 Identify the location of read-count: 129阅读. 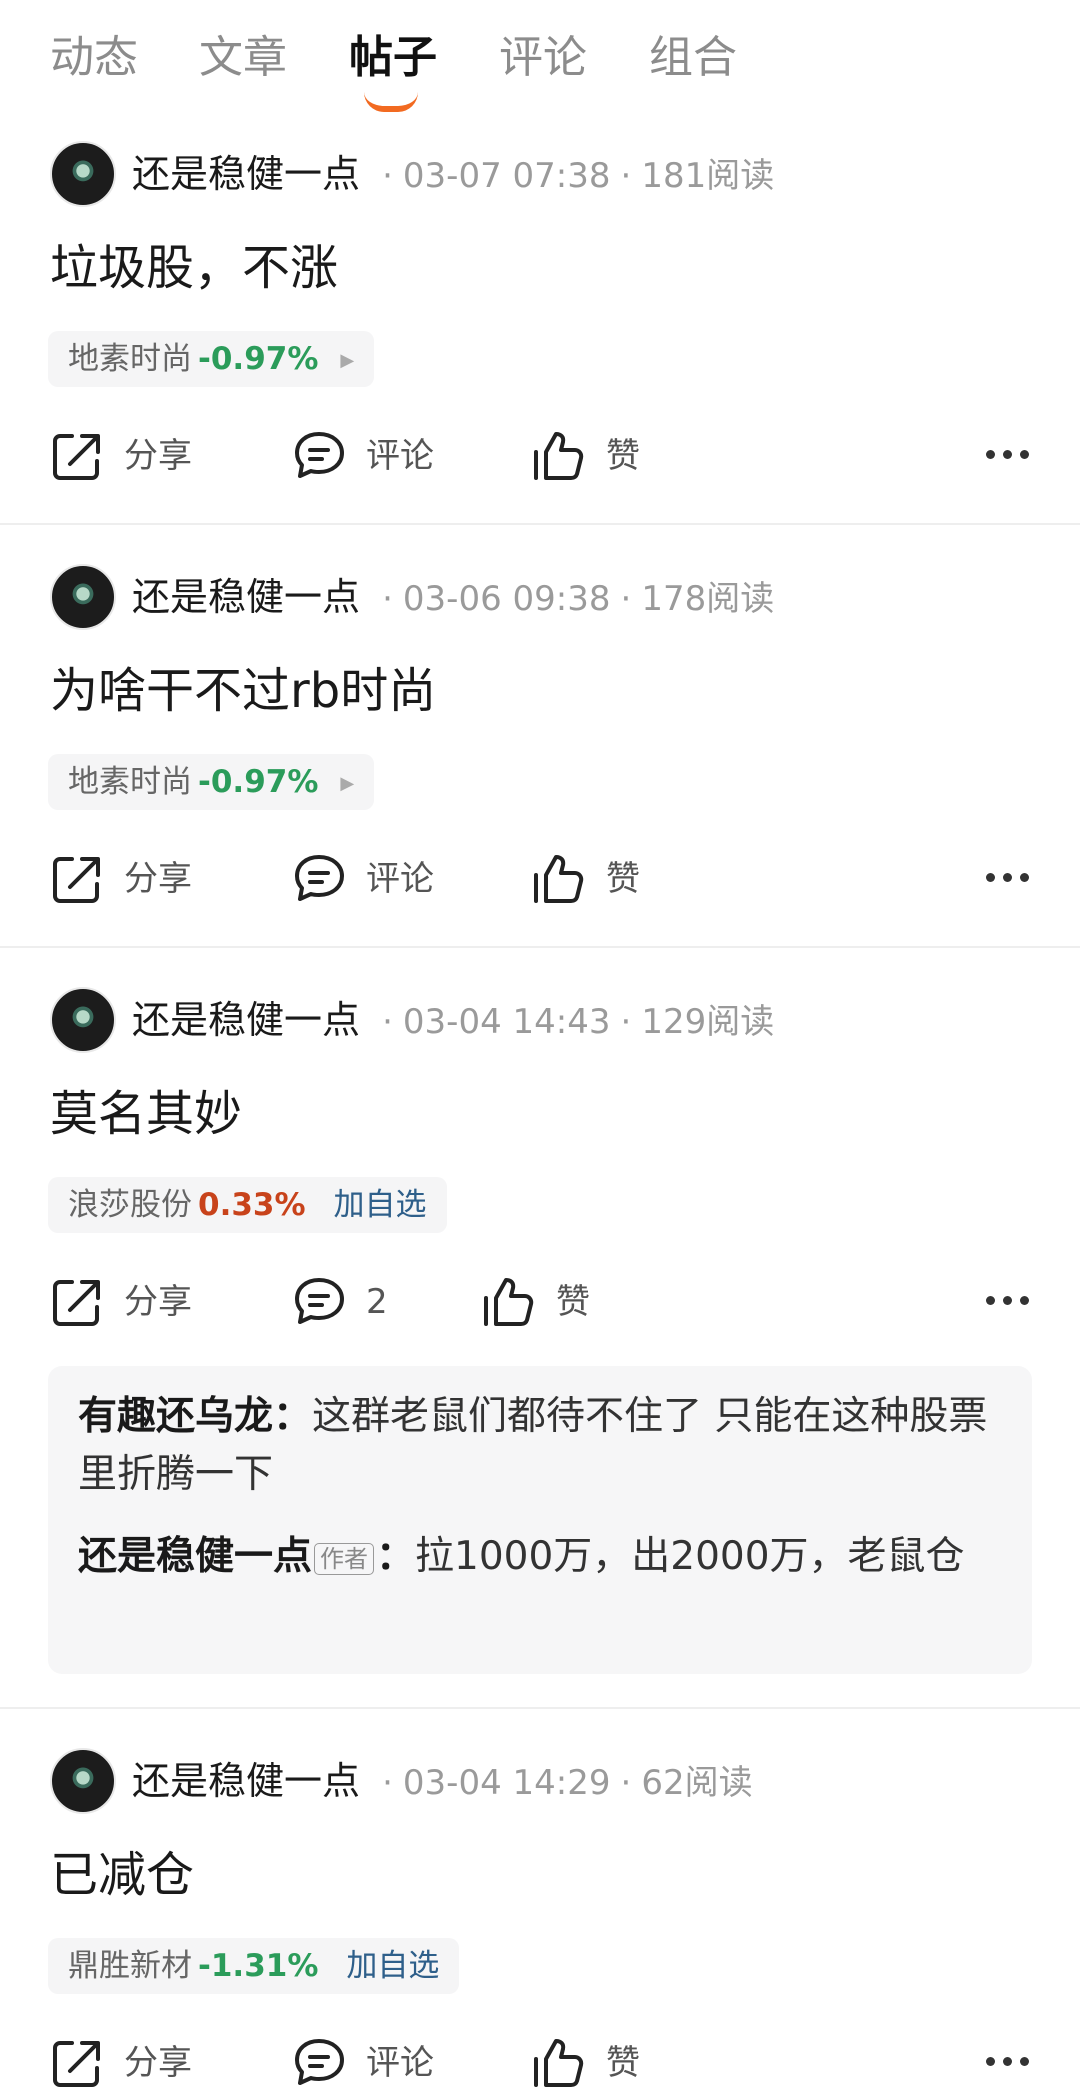
(708, 1022).